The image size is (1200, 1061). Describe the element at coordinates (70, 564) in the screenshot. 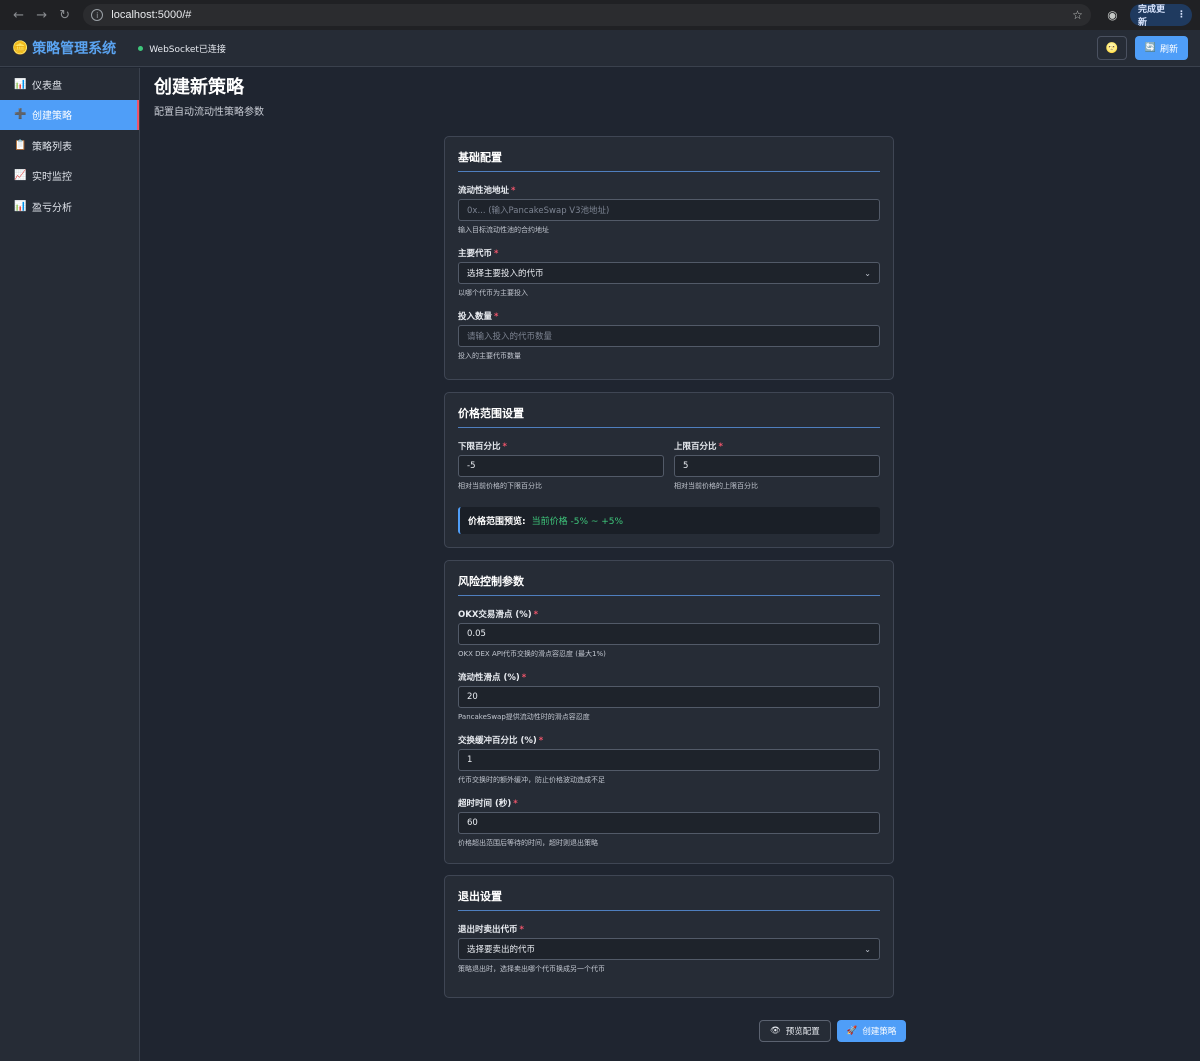

I see `sidebar: 📊 仪表盘 ➕ 创建策略 📋 策略列表 📈 实时监控 📊 盈亏分析` at that location.